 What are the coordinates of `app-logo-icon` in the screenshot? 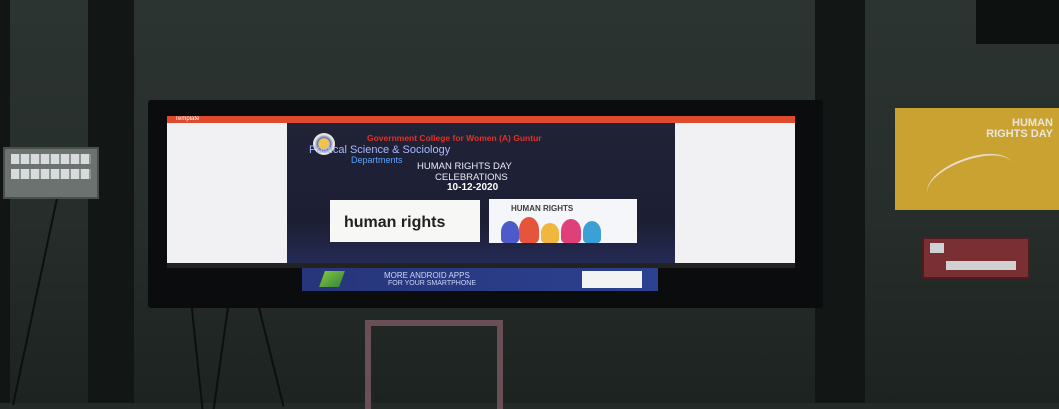 It's located at (332, 279).